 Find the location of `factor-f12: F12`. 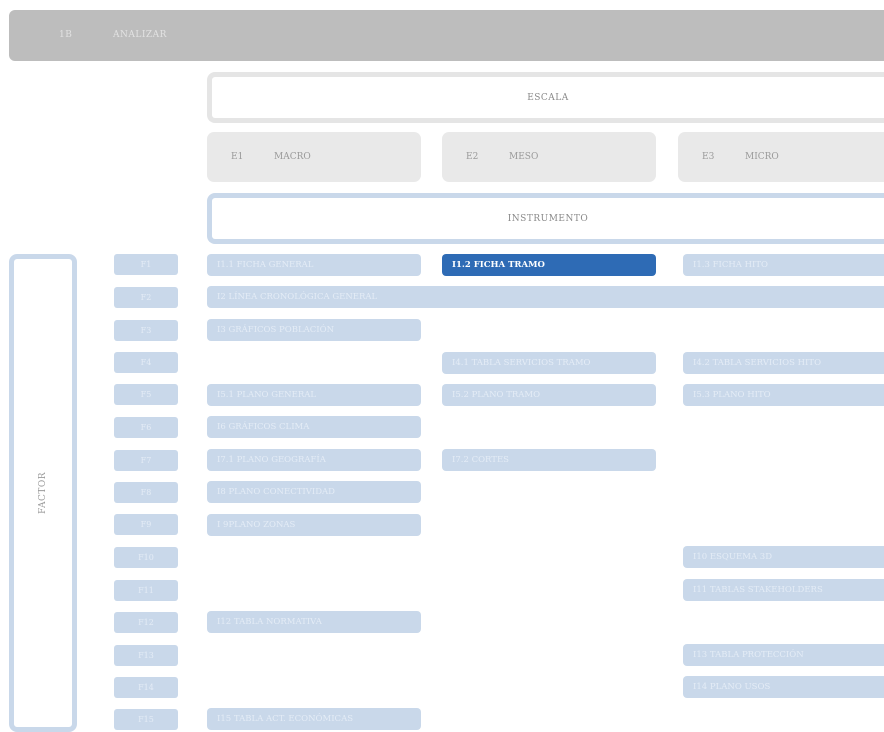

factor-f12: F12 is located at coordinates (146, 622).